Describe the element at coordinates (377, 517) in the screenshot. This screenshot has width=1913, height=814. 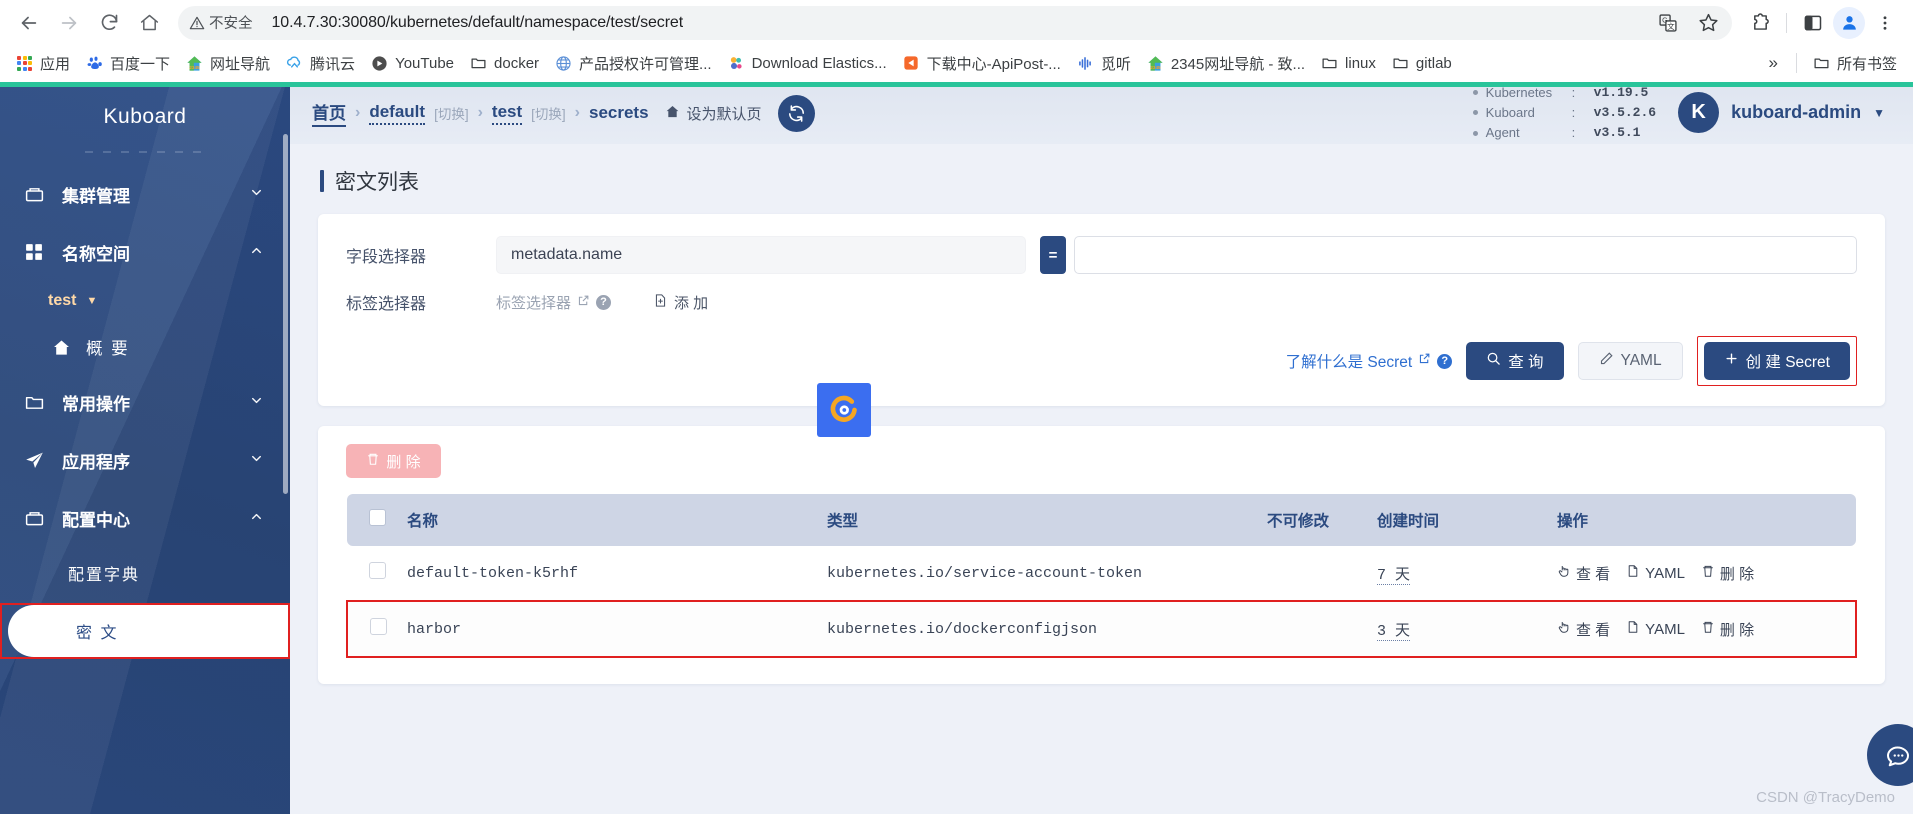
I see `select-all-checkbox` at that location.